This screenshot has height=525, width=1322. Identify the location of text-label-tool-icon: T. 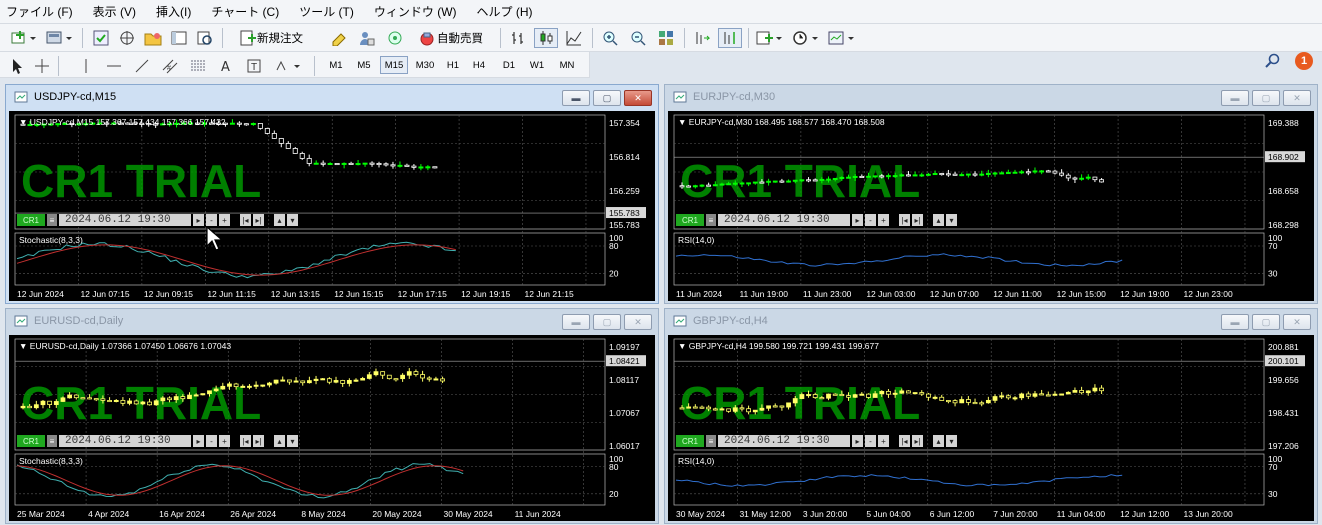
(254, 66).